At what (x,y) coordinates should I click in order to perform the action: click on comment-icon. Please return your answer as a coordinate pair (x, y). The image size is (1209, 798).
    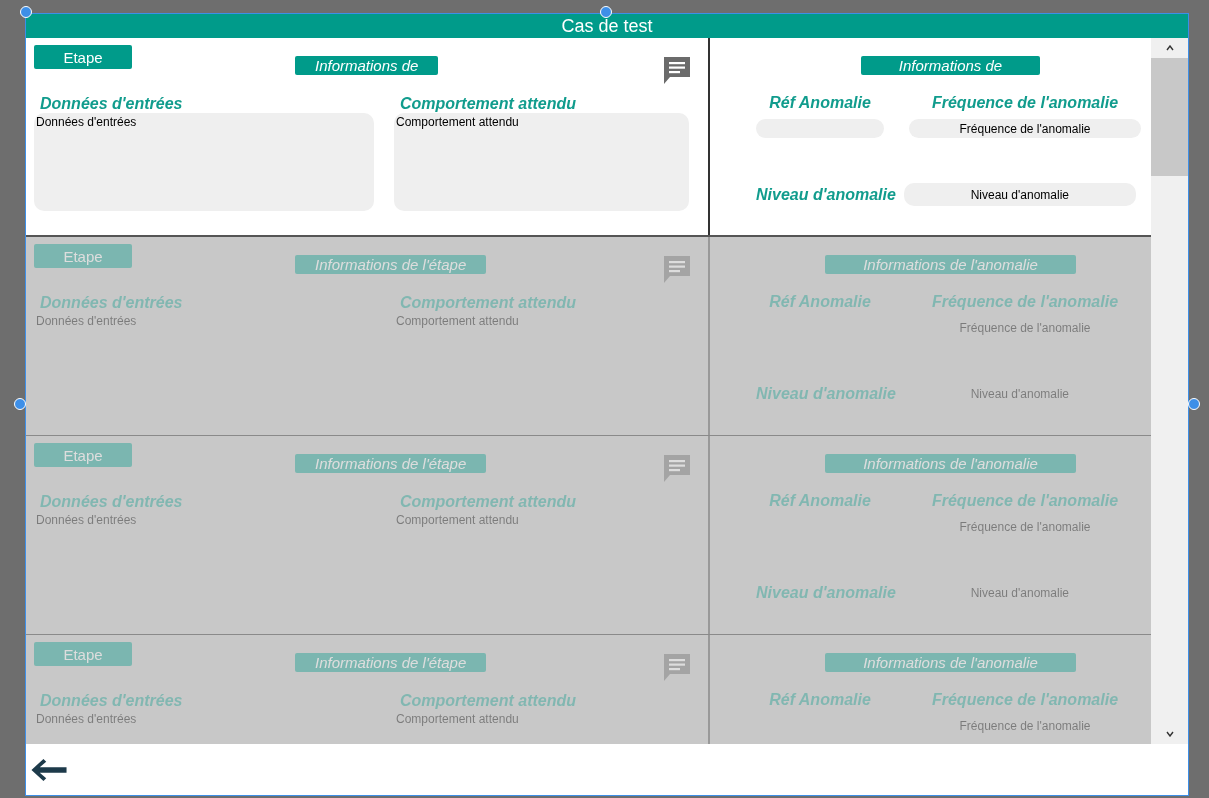
    Looking at the image, I should click on (677, 70).